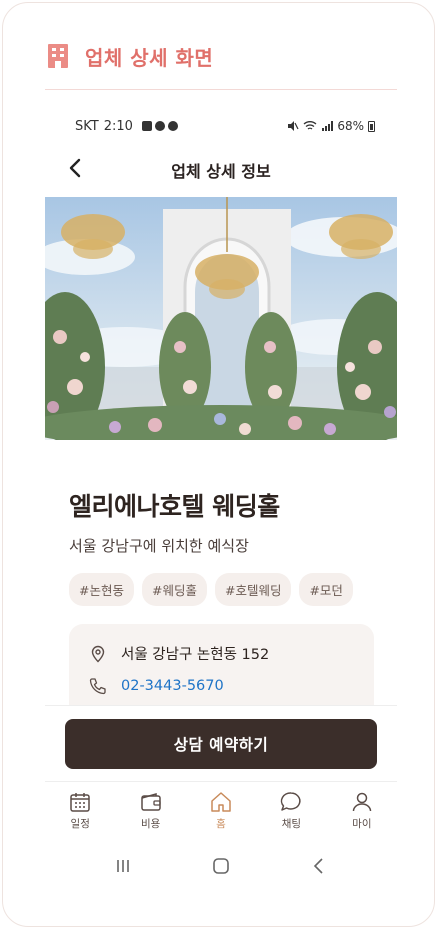 Image resolution: width=437 pixels, height=929 pixels. Describe the element at coordinates (310, 125) in the screenshot. I see `wifi-icon` at that location.